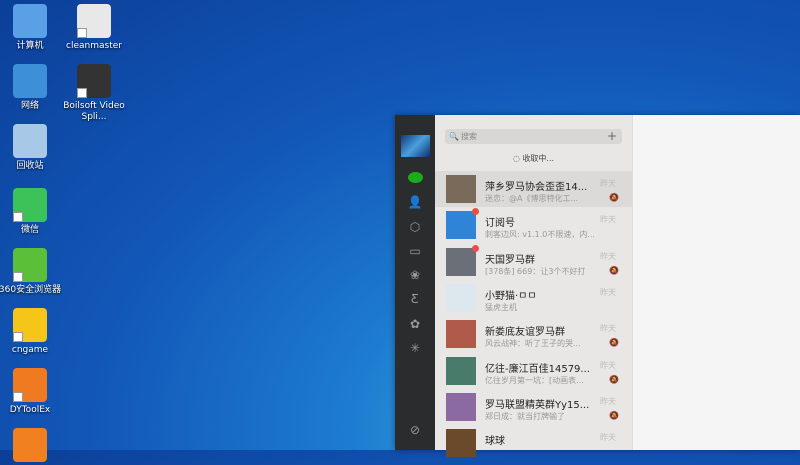 The height and width of the screenshot is (465, 800). I want to click on chat-name: 订阅号, so click(500, 224).